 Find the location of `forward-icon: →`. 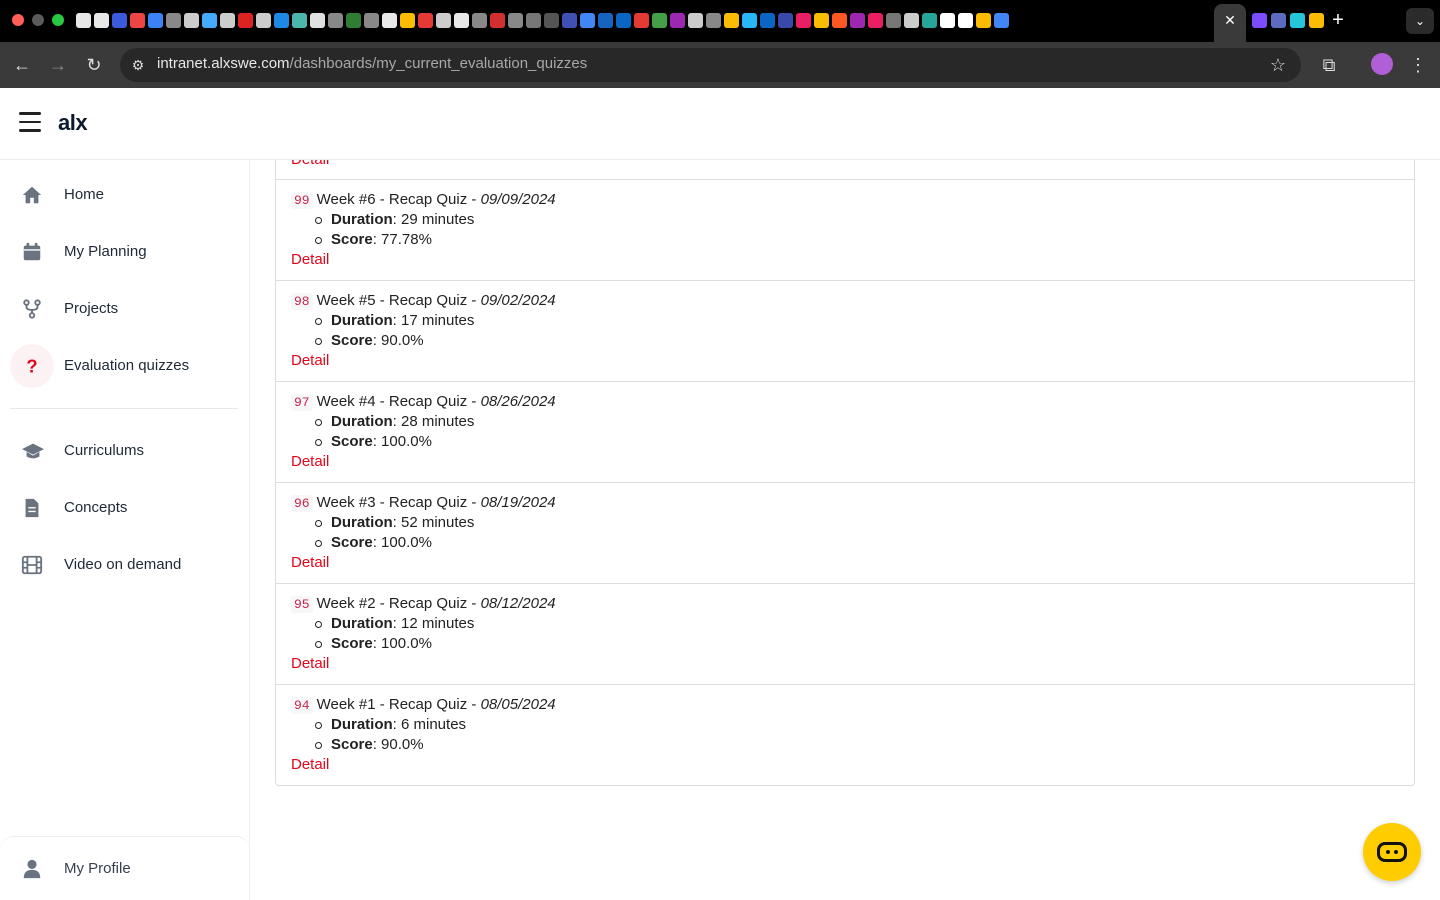

forward-icon: → is located at coordinates (58, 65).